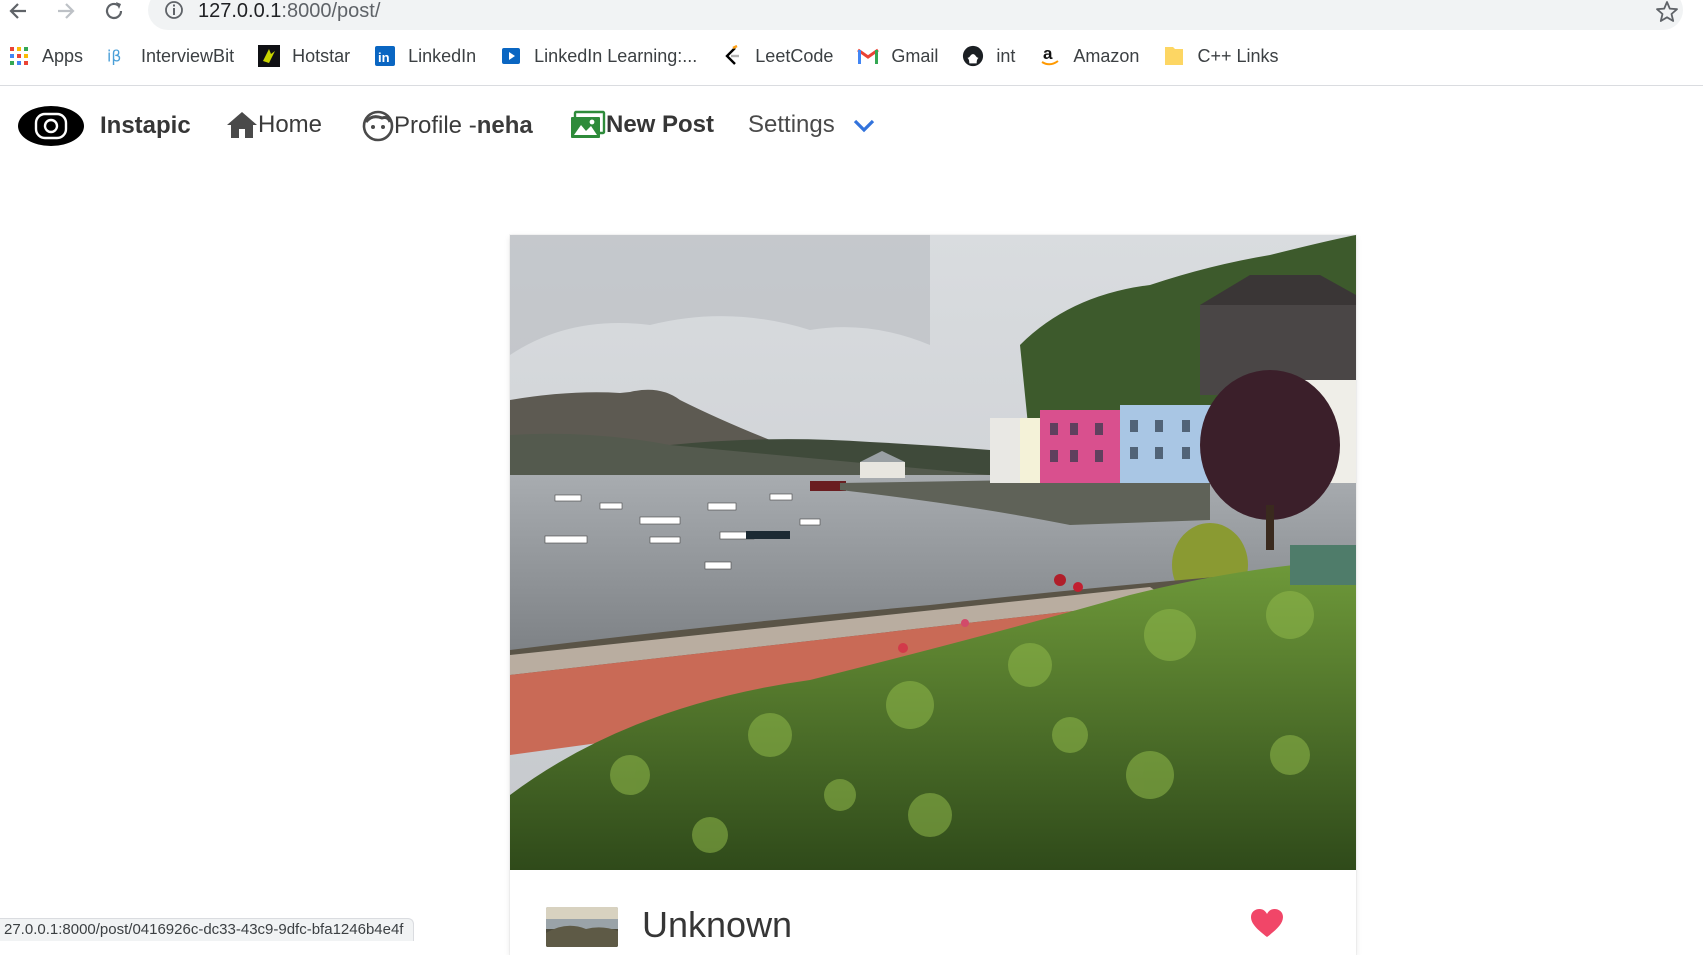 This screenshot has width=1703, height=955. I want to click on settings-dropdown: Settings, so click(812, 125).